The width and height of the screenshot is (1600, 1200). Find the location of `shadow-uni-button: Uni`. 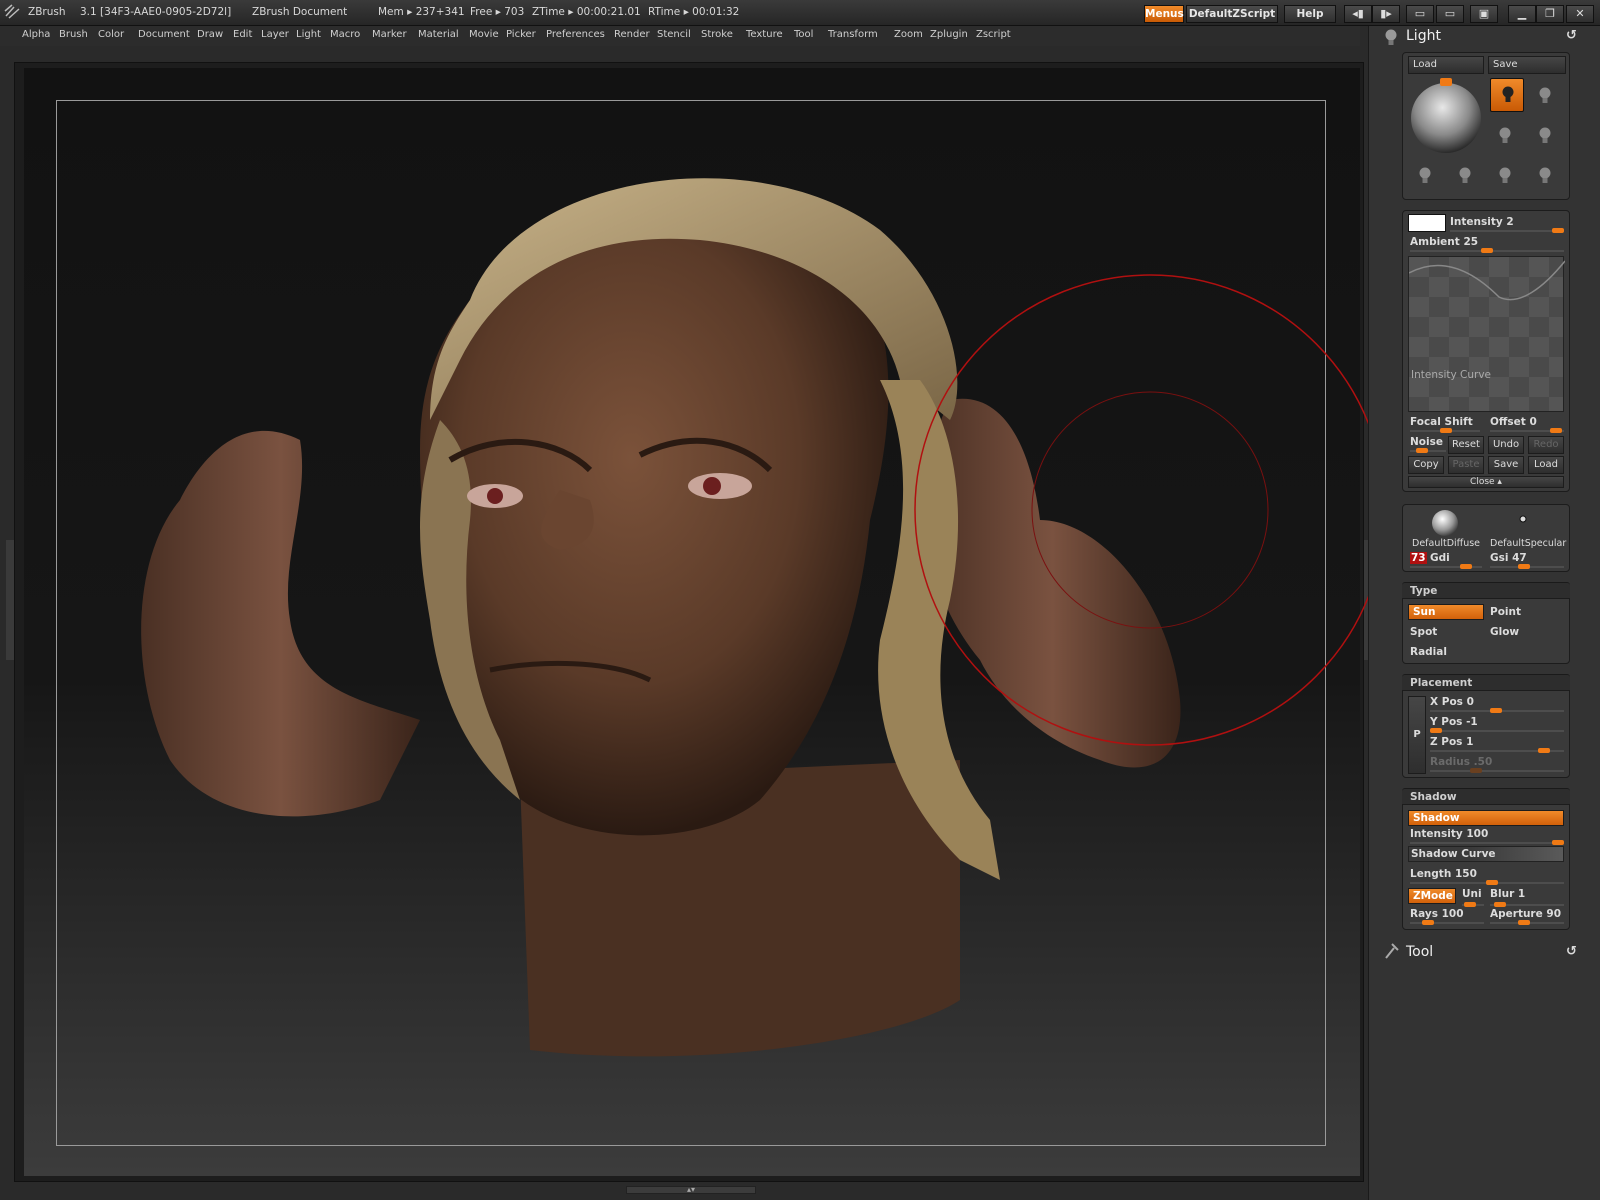

shadow-uni-button: Uni is located at coordinates (1472, 894).